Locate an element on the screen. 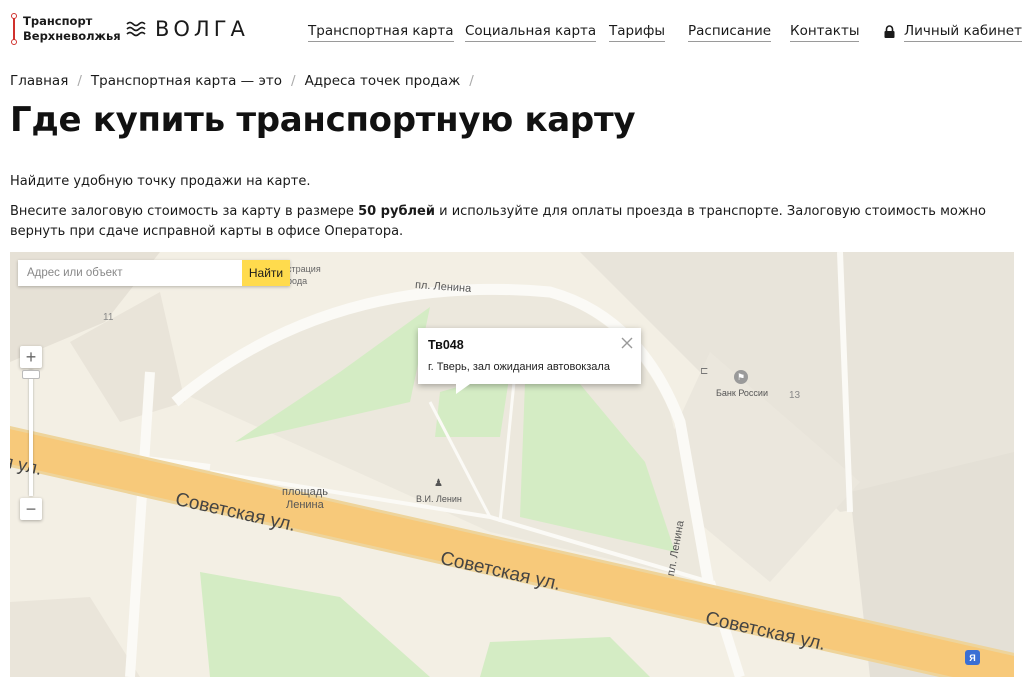 The image size is (1024, 677). nav-personal-account: Личный кабинет is located at coordinates (963, 32).